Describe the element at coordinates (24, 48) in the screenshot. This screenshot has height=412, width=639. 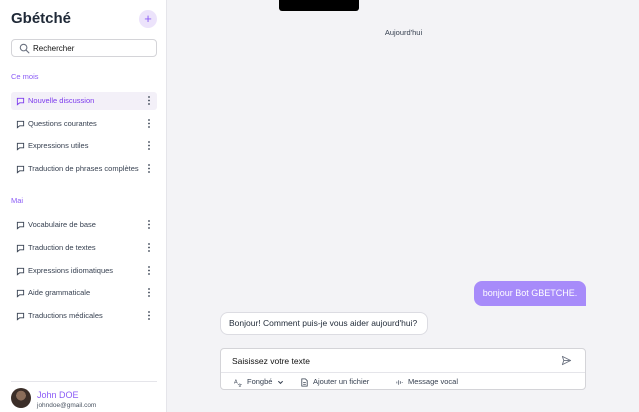
I see `search-icon` at that location.